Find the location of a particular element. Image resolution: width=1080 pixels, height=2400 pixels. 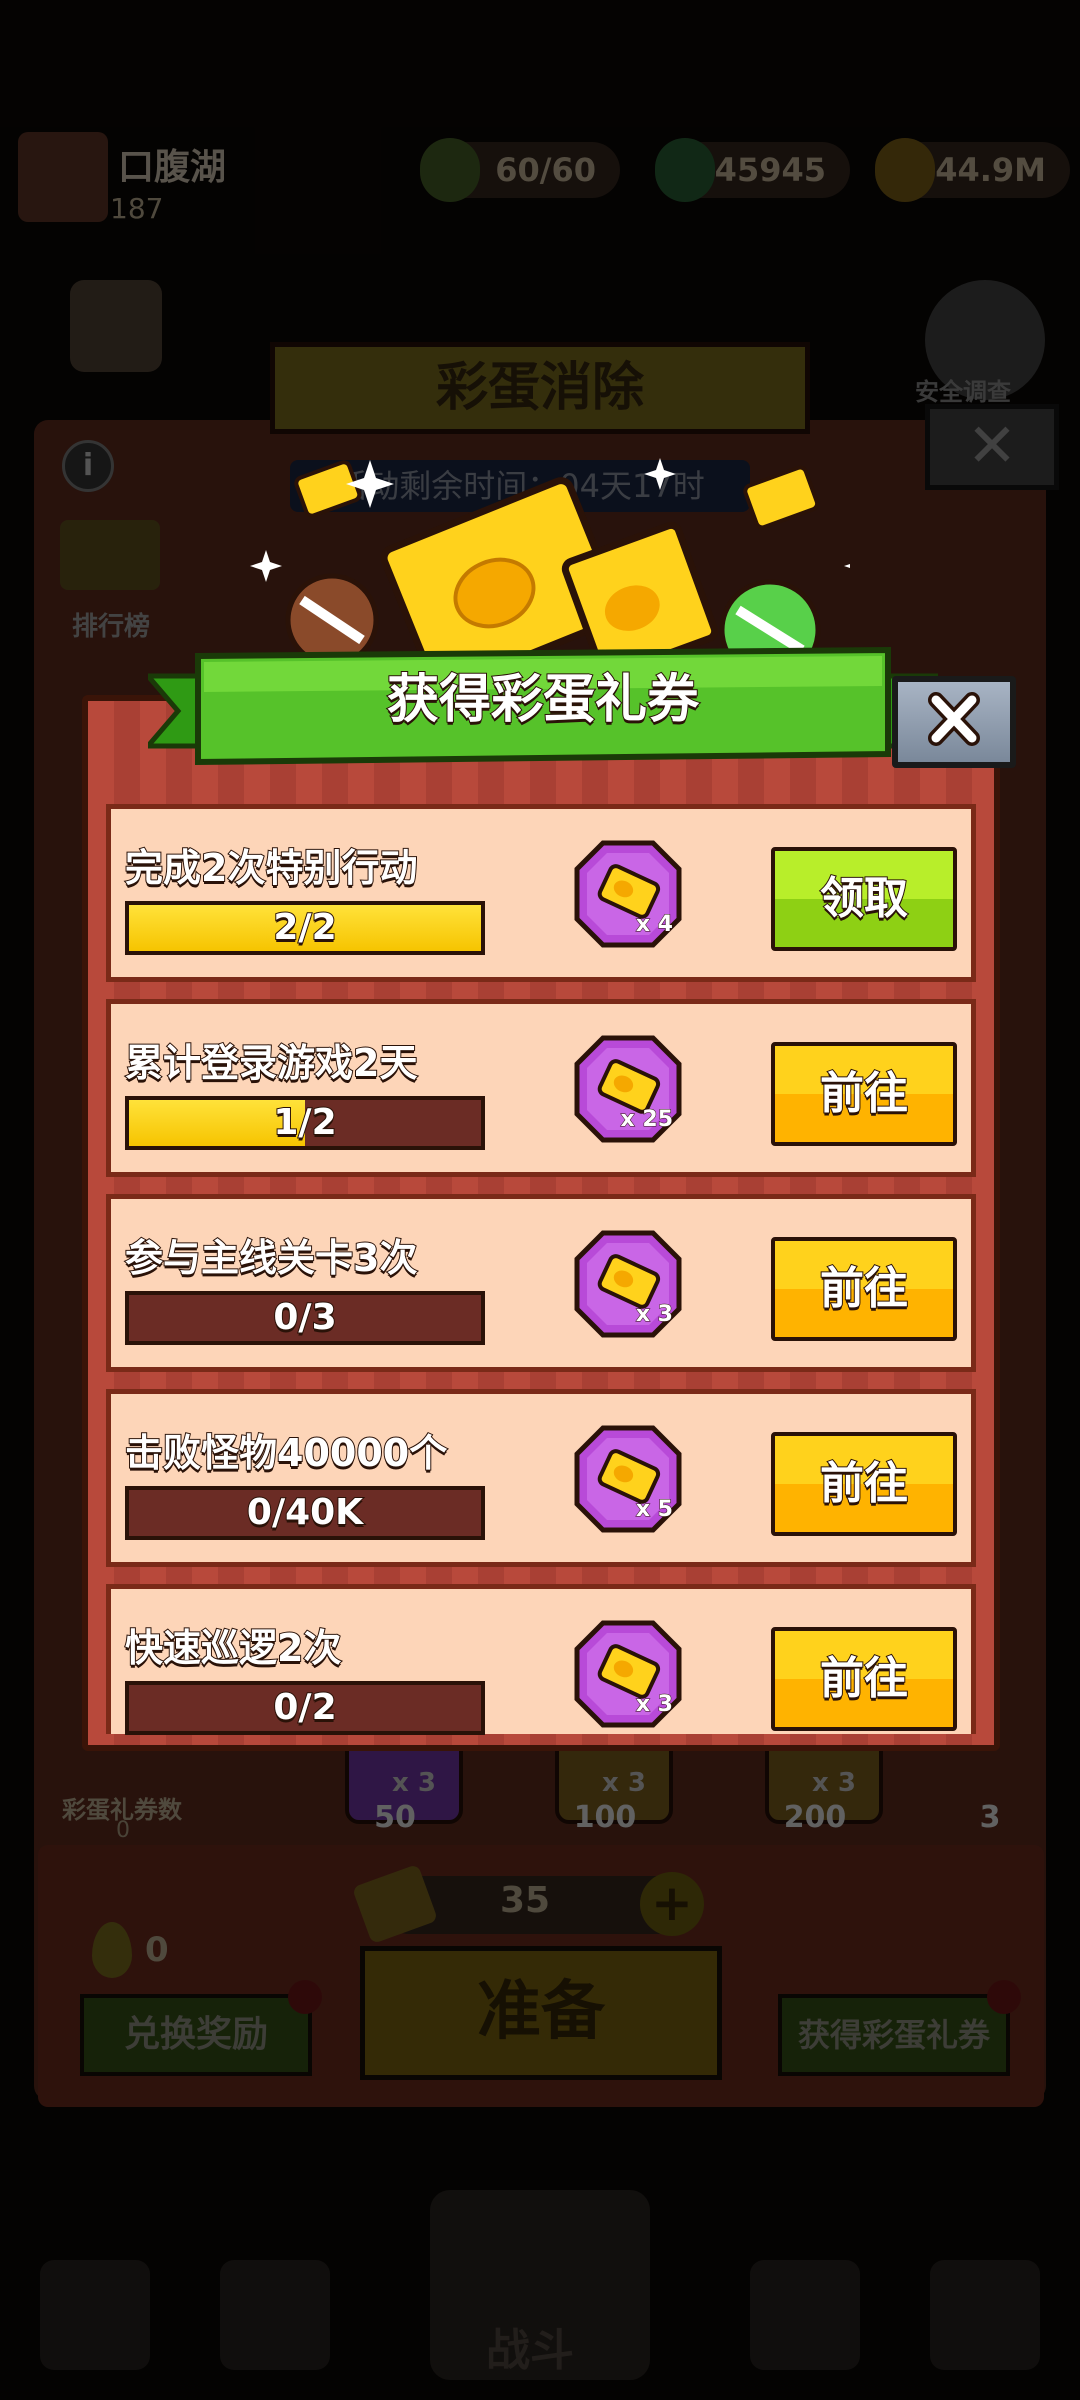

task-reward-qty: x 4 is located at coordinates (654, 925).